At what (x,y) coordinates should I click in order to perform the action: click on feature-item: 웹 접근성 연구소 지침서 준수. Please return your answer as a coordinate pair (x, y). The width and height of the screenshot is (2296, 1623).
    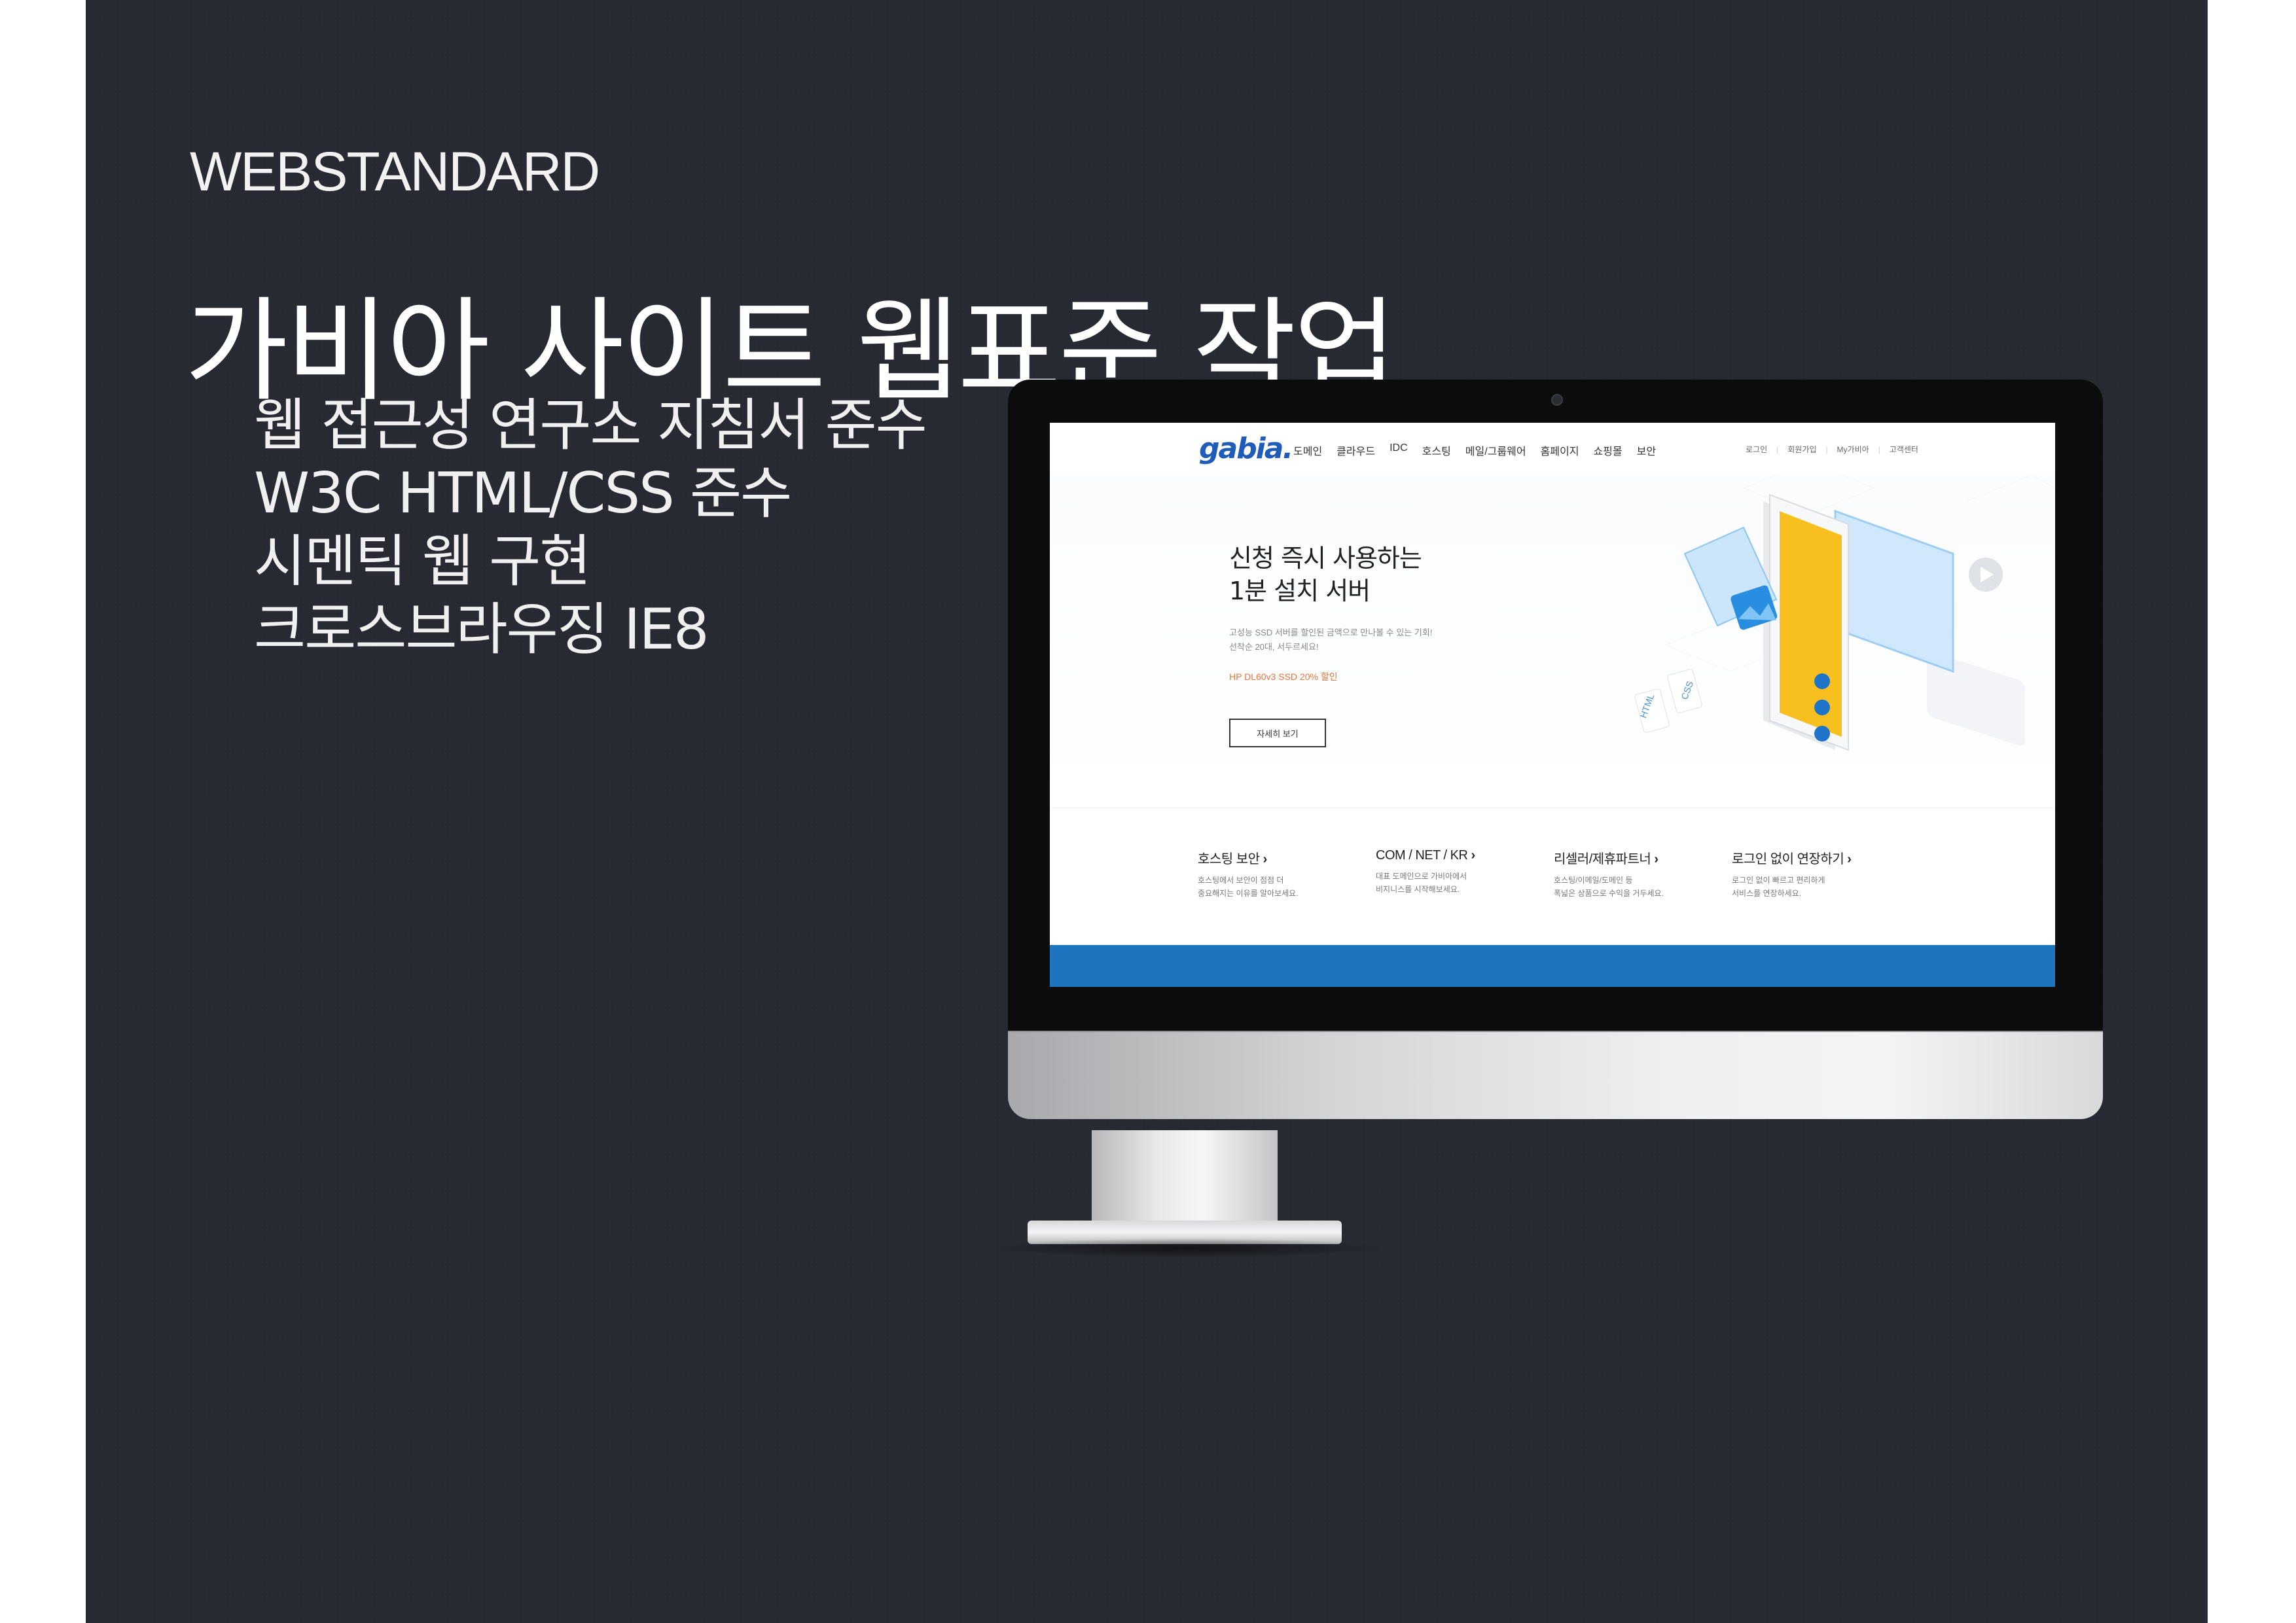
    Looking at the image, I should click on (590, 425).